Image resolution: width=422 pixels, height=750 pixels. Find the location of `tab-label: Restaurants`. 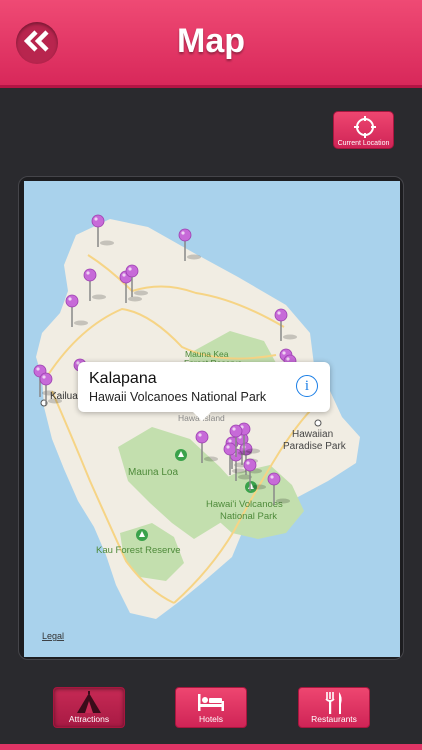

tab-label: Restaurants is located at coordinates (334, 719).